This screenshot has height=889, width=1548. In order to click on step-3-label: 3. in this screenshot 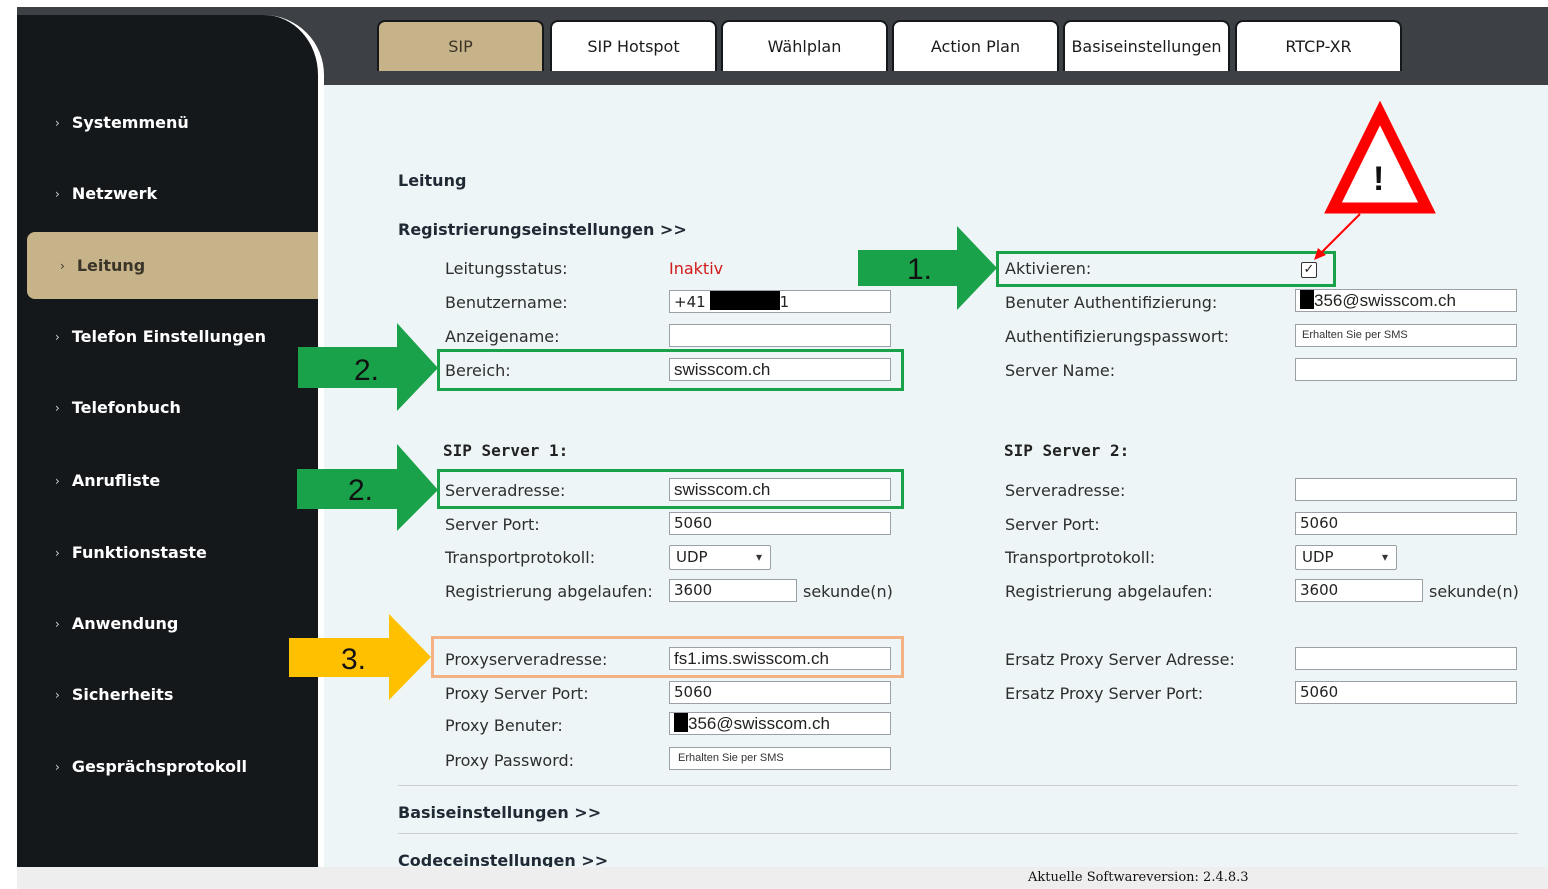, I will do `click(354, 659)`.